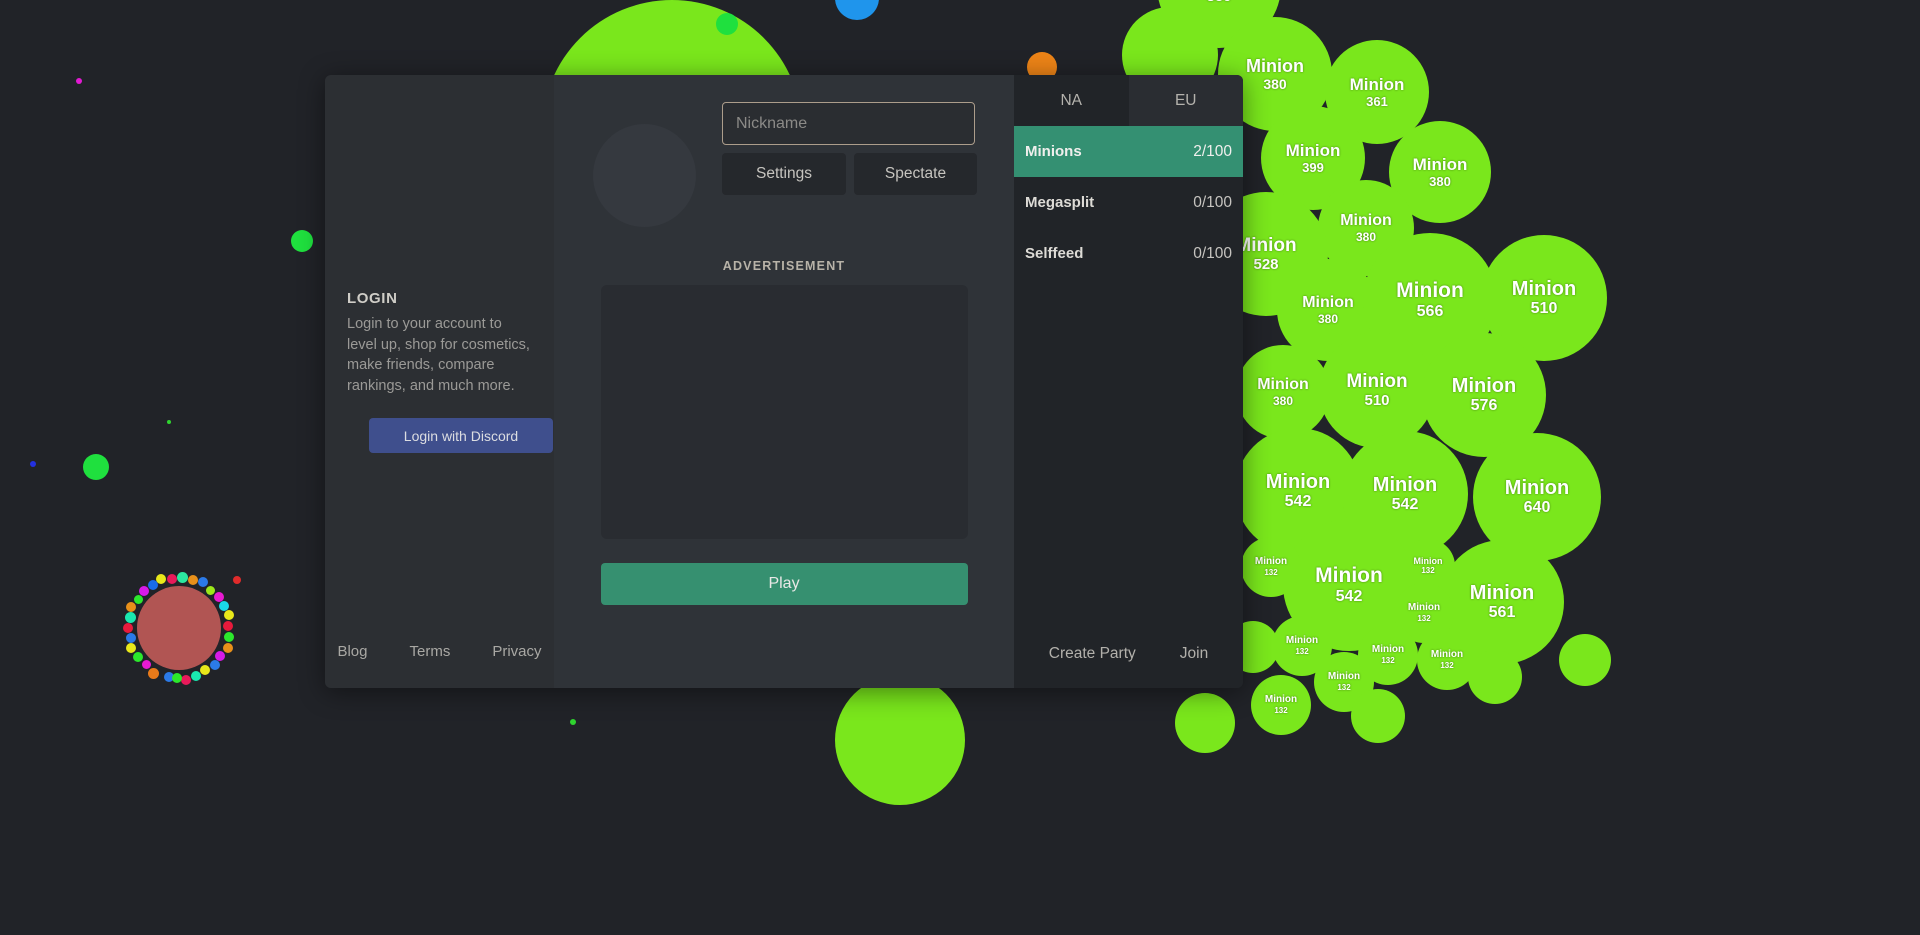 Image resolution: width=1920 pixels, height=935 pixels. What do you see at coordinates (430, 651) in the screenshot?
I see `footer-link-terms: Terms` at bounding box center [430, 651].